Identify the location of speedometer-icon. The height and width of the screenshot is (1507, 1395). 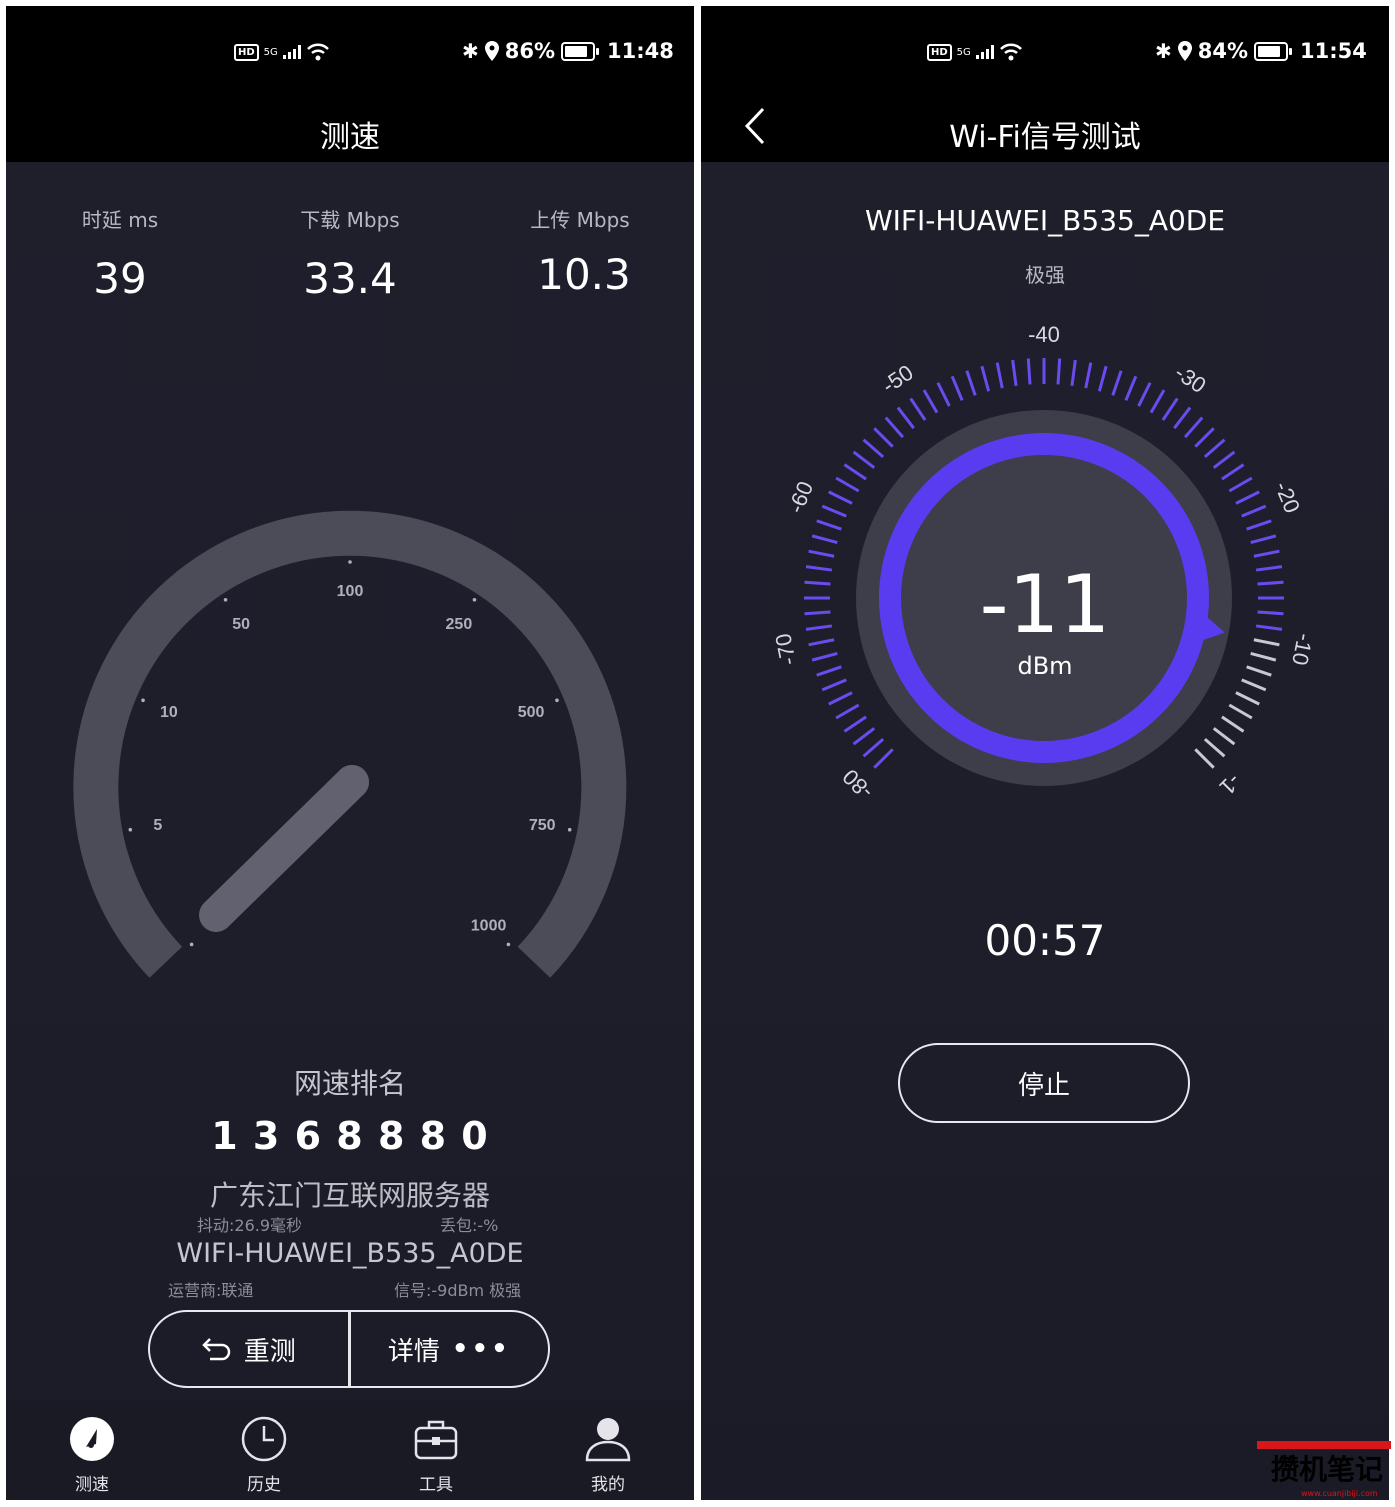
(92, 1439).